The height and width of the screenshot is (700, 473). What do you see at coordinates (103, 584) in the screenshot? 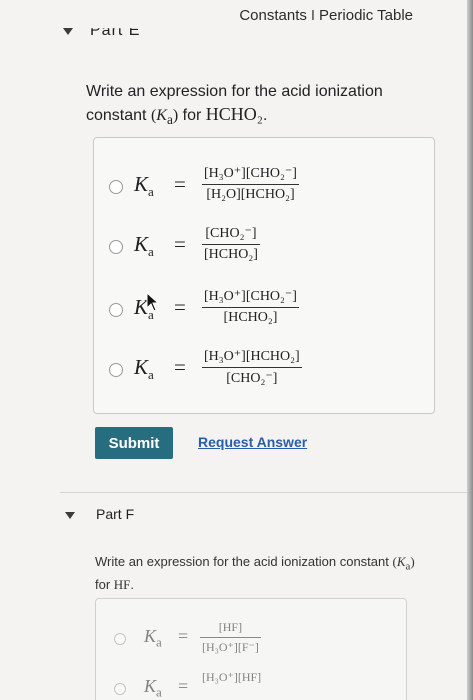
I see `part-f-question-for: for` at bounding box center [103, 584].